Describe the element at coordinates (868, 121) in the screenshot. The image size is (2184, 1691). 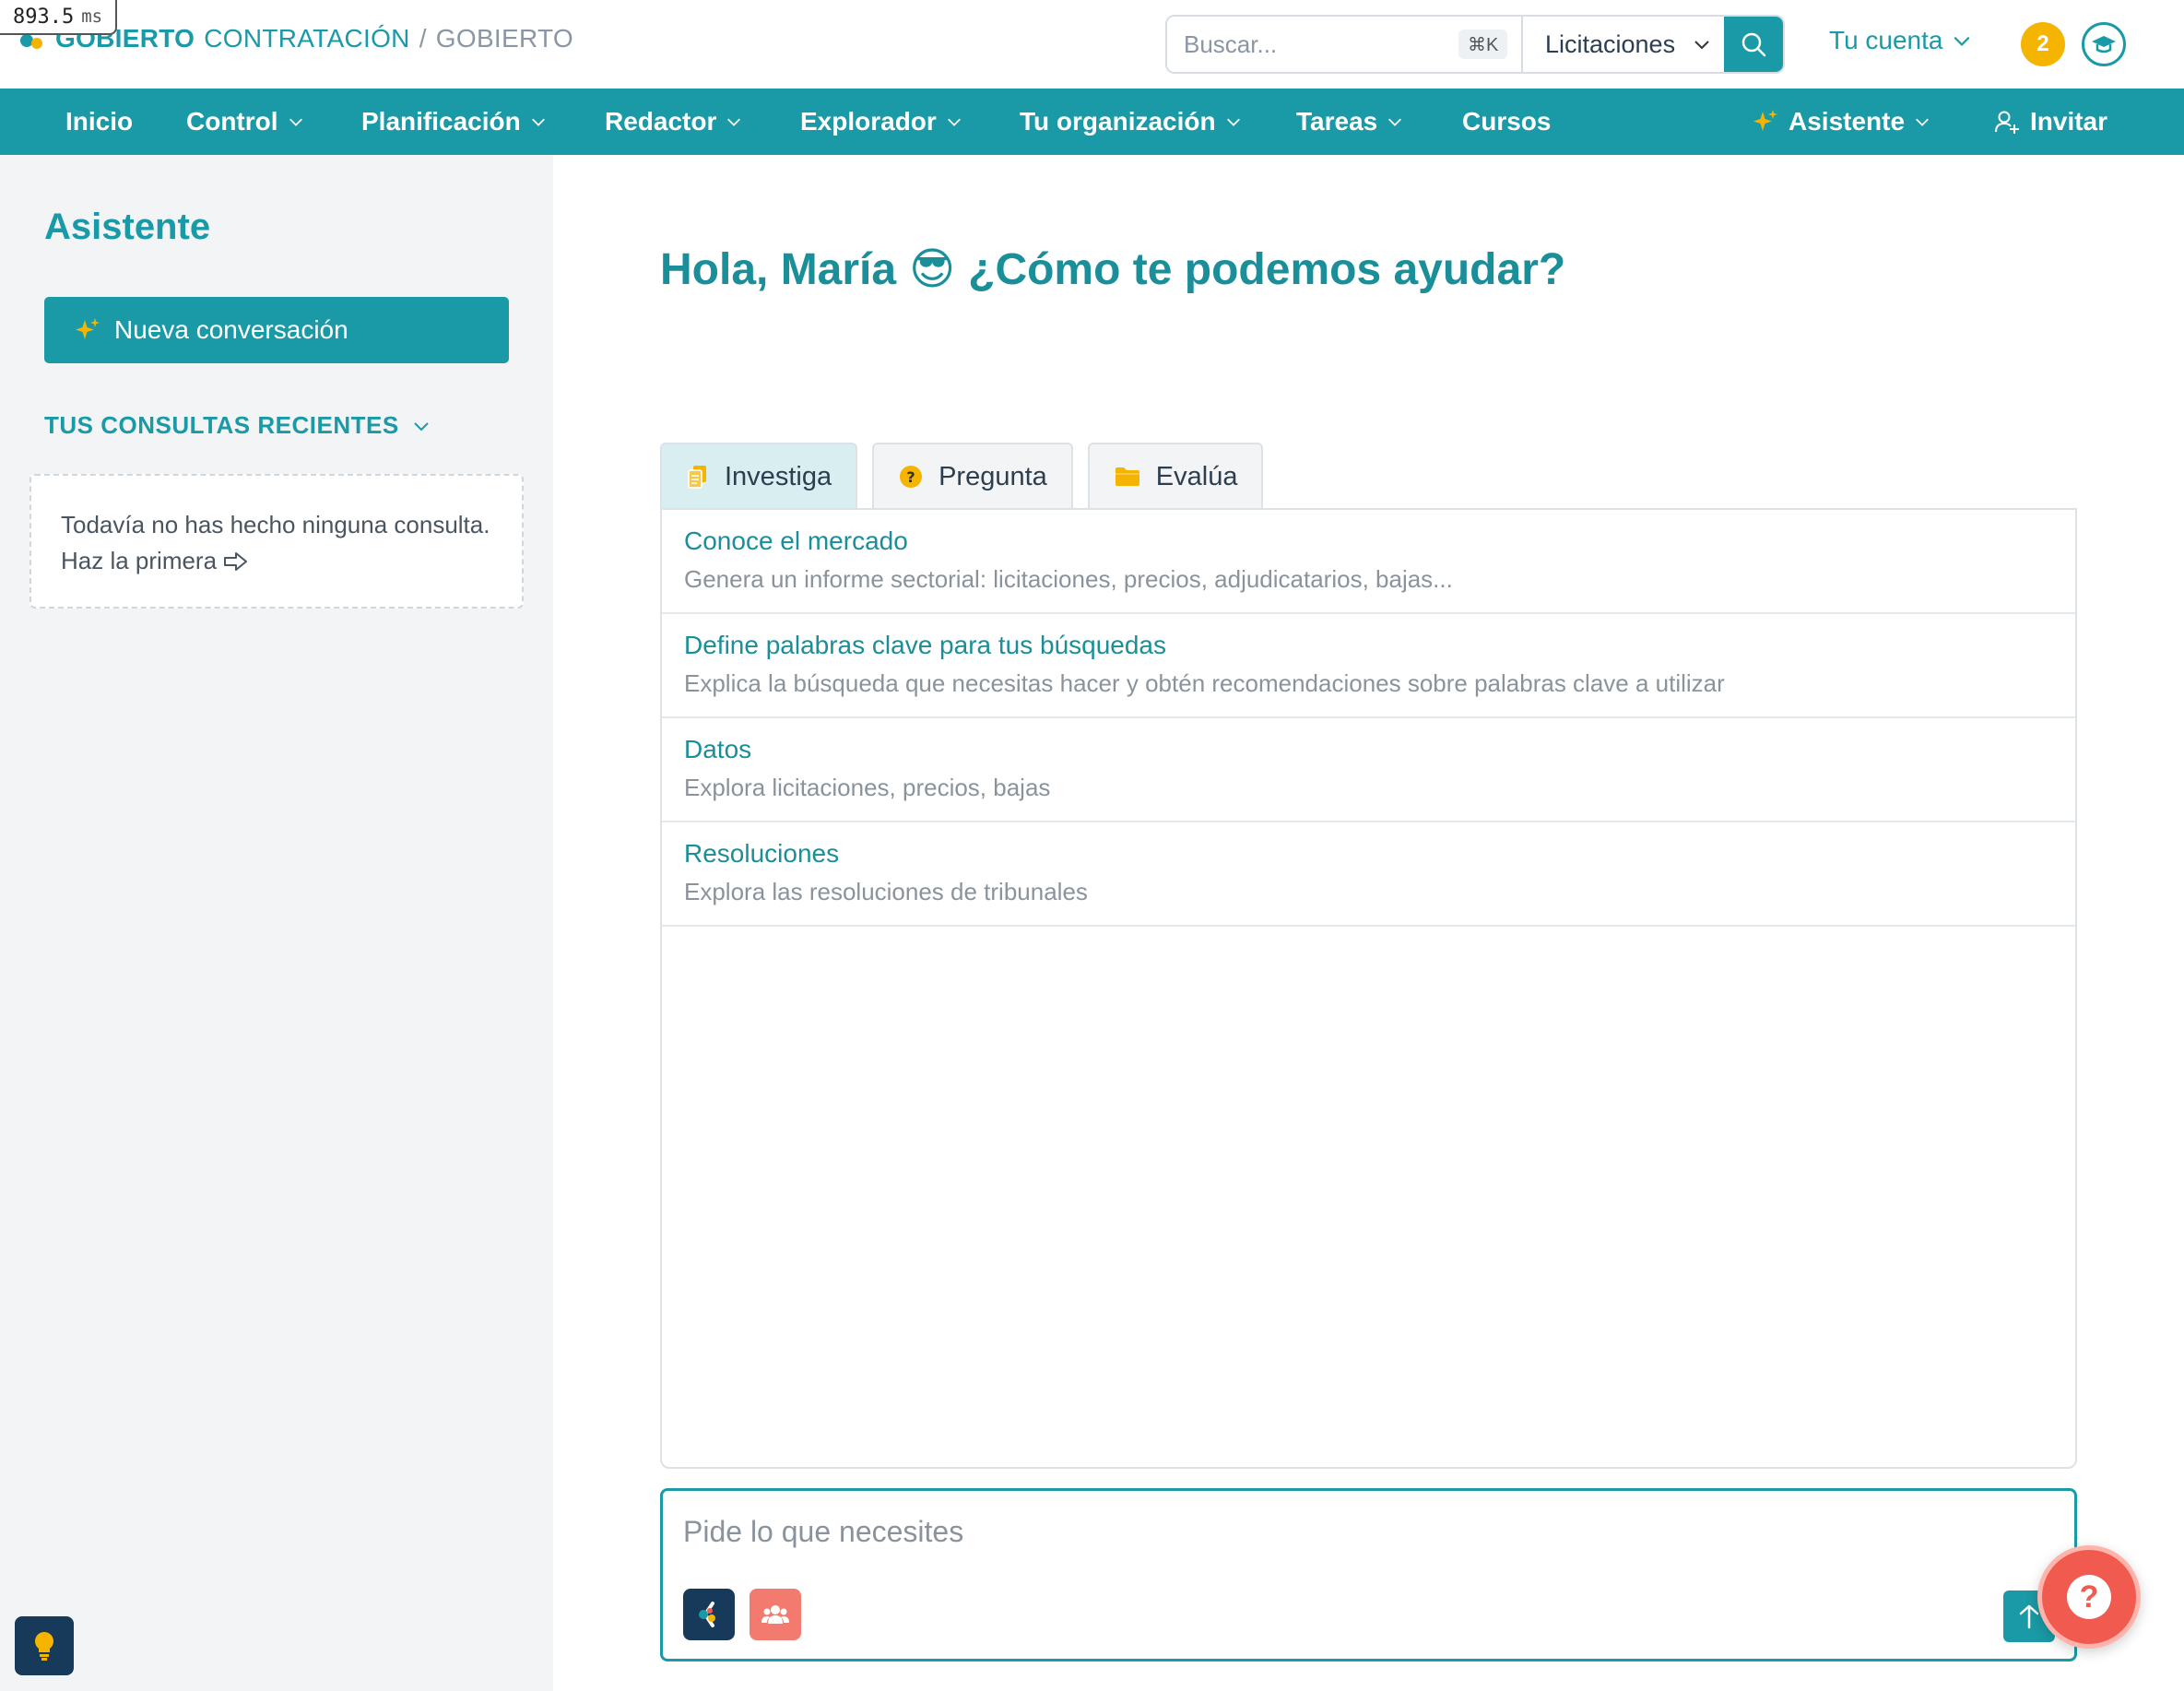
I see `nav-item-label: Explorador` at that location.